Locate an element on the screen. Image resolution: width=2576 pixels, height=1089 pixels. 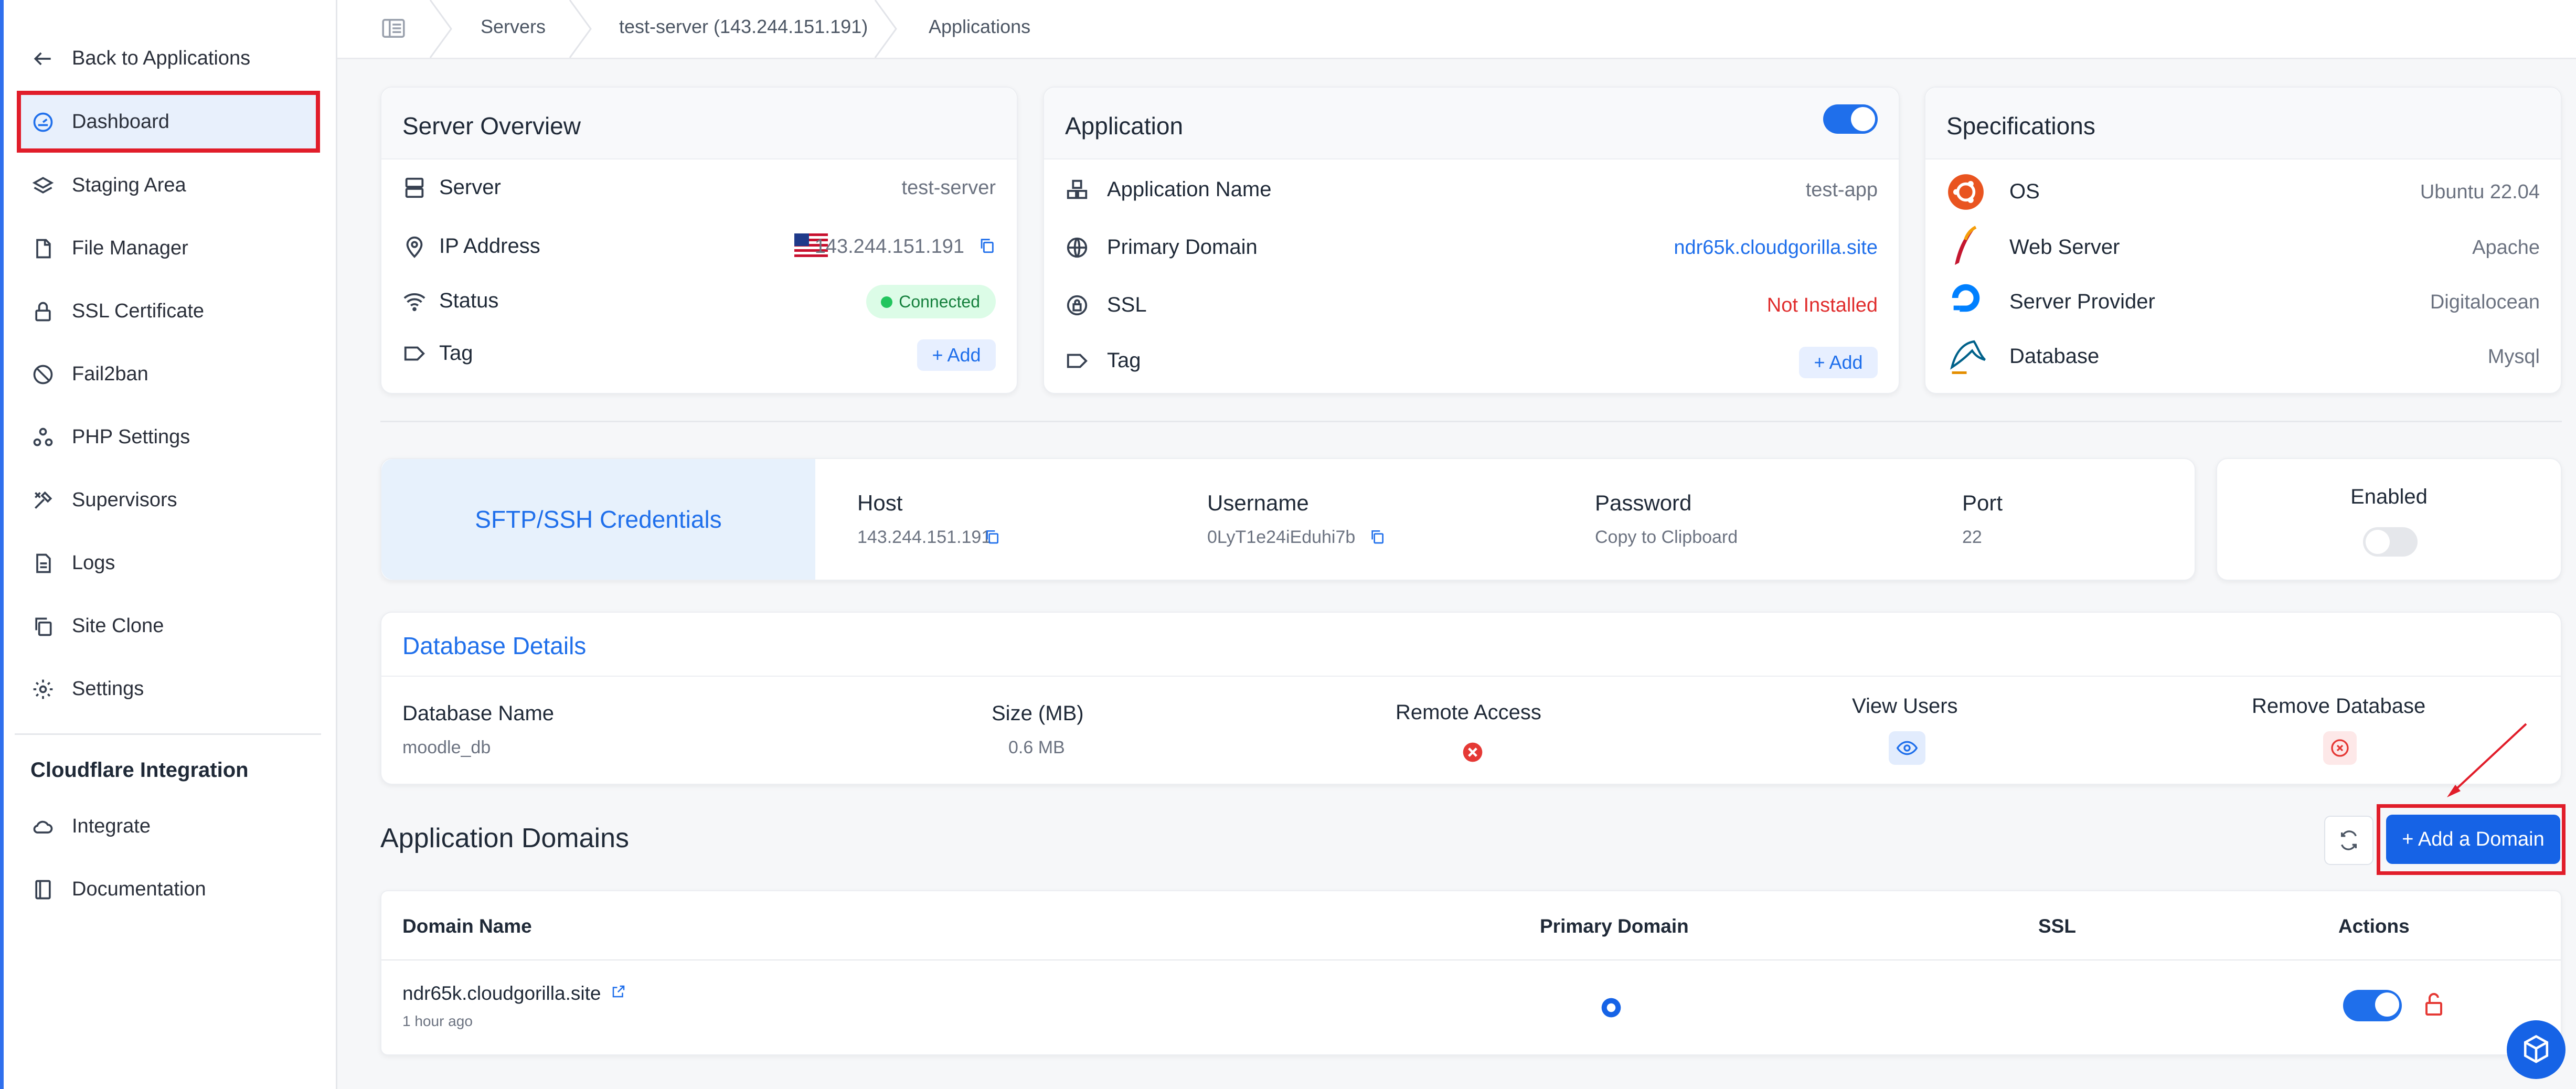
ssl-status-value: Not Installed is located at coordinates (1822, 305).